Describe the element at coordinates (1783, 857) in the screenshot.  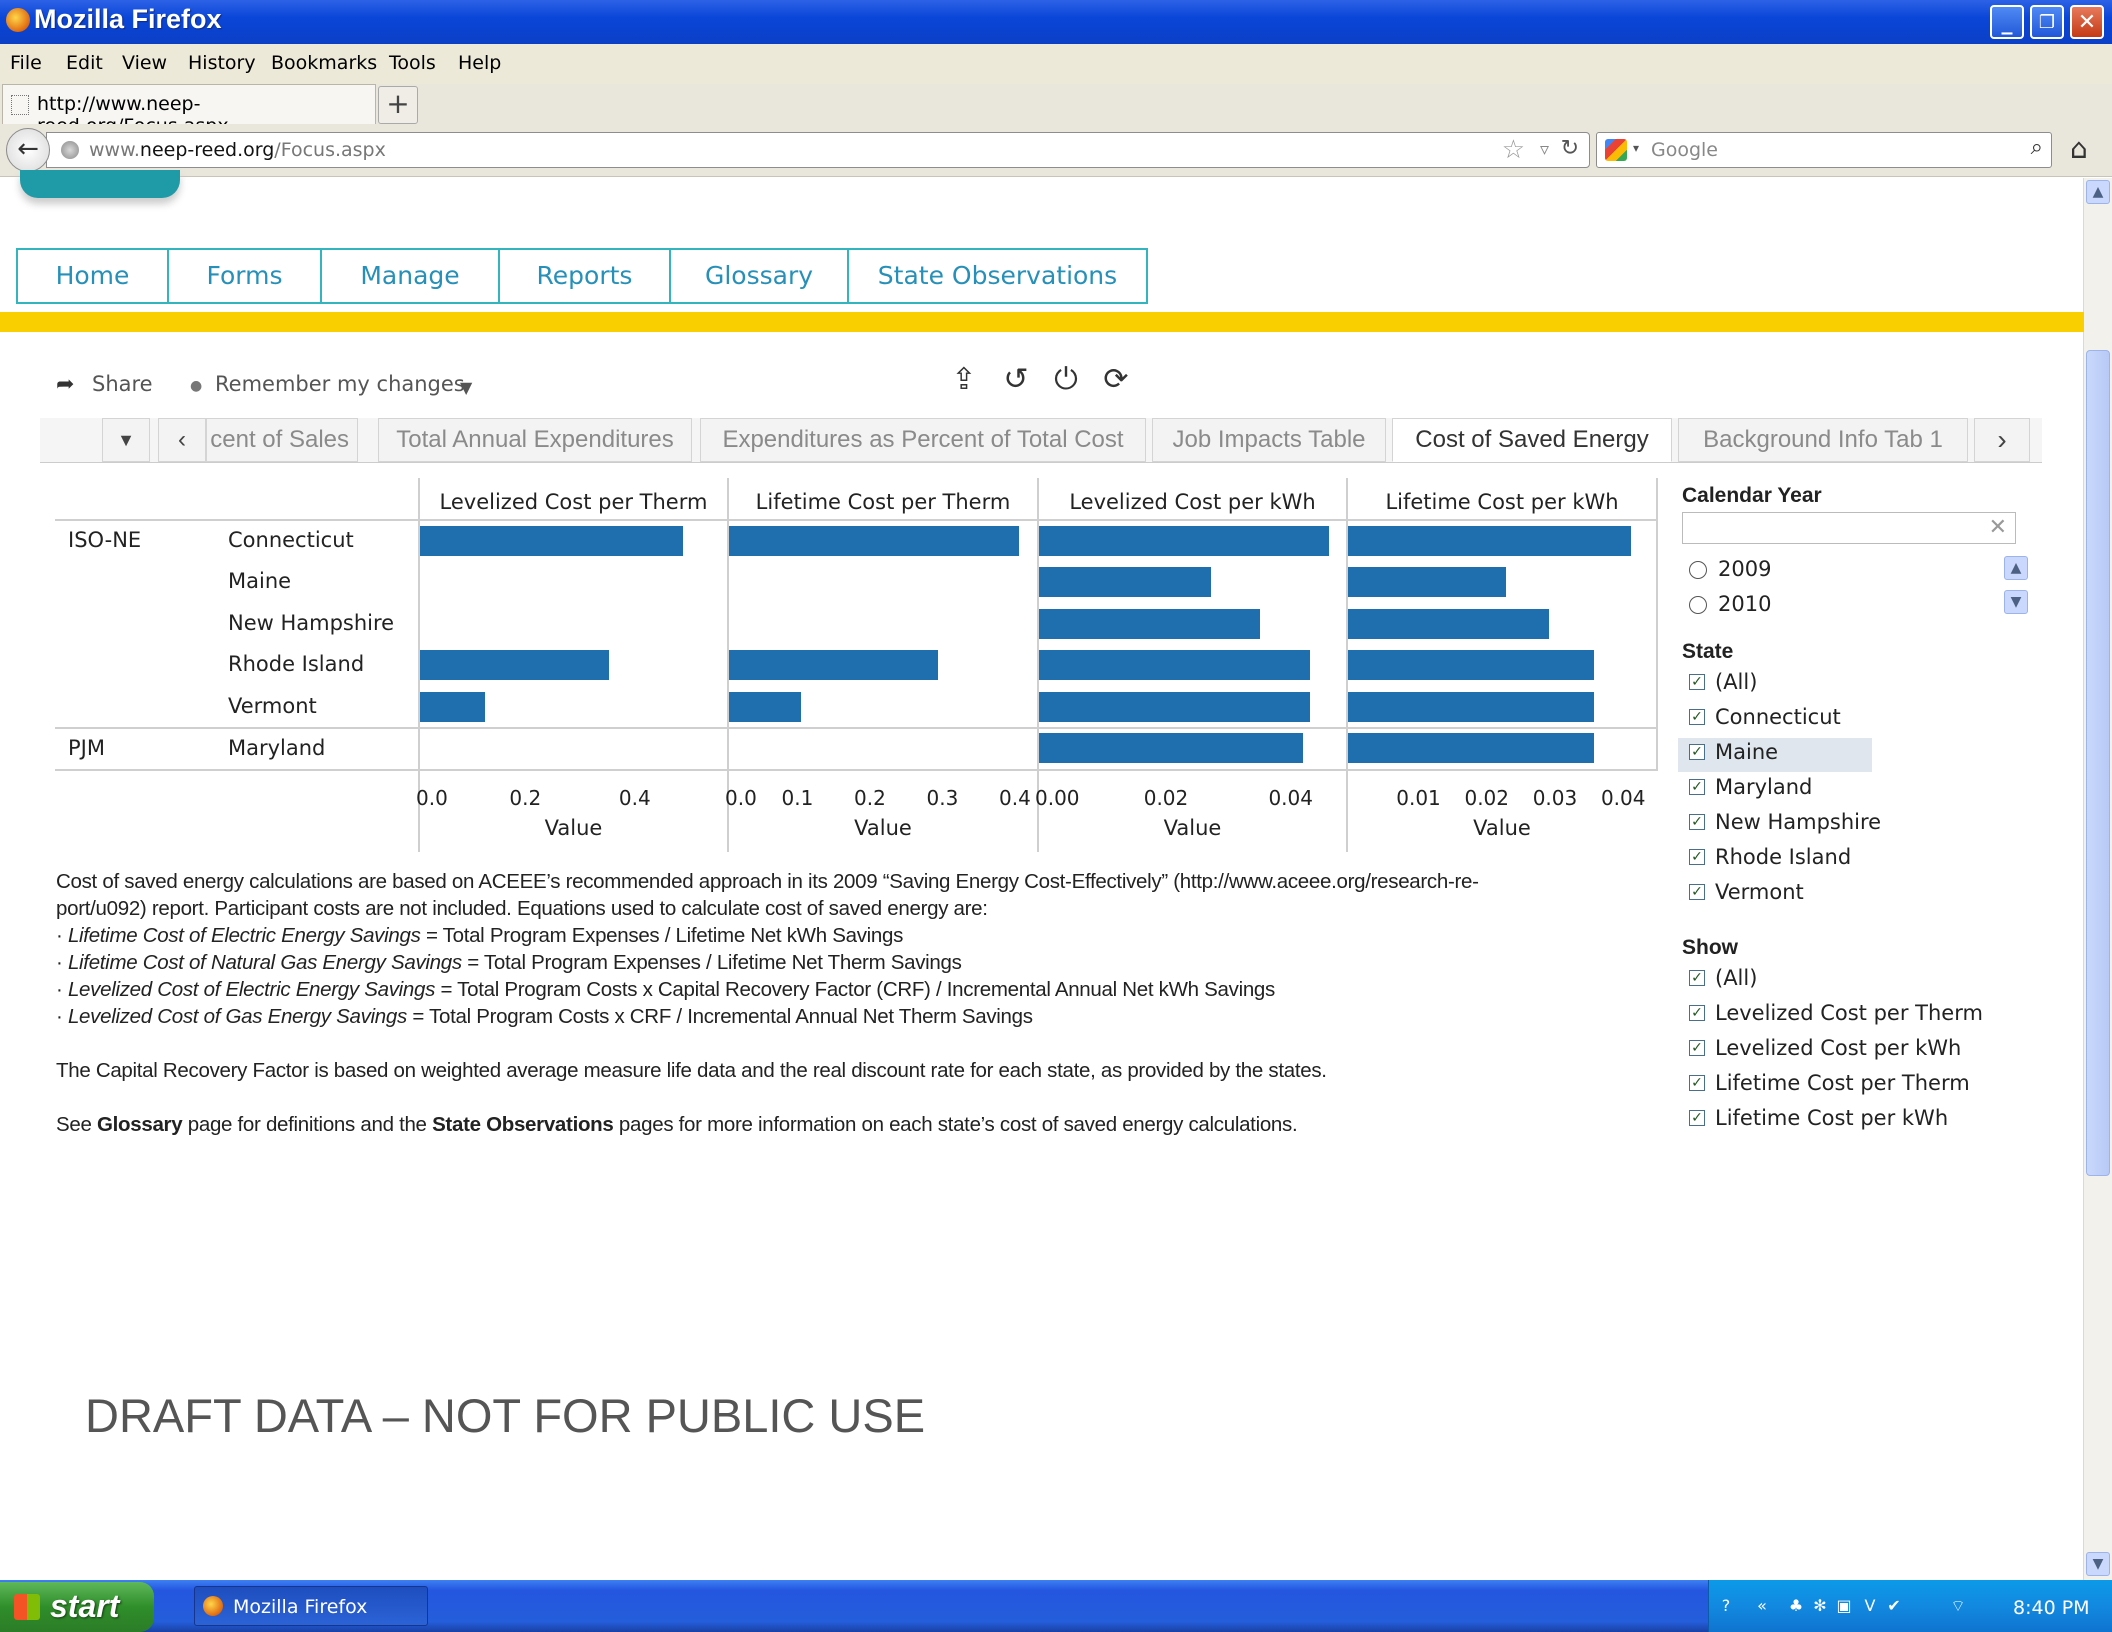
I see `state-option-label: Rhode Island` at that location.